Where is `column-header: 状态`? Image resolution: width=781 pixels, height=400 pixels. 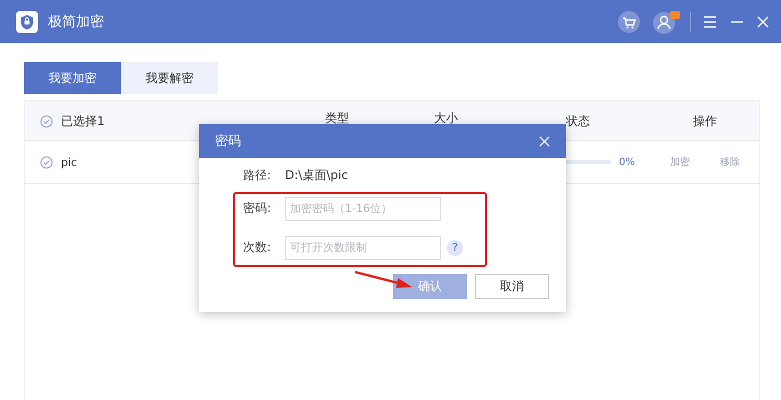
column-header: 状态 is located at coordinates (578, 121).